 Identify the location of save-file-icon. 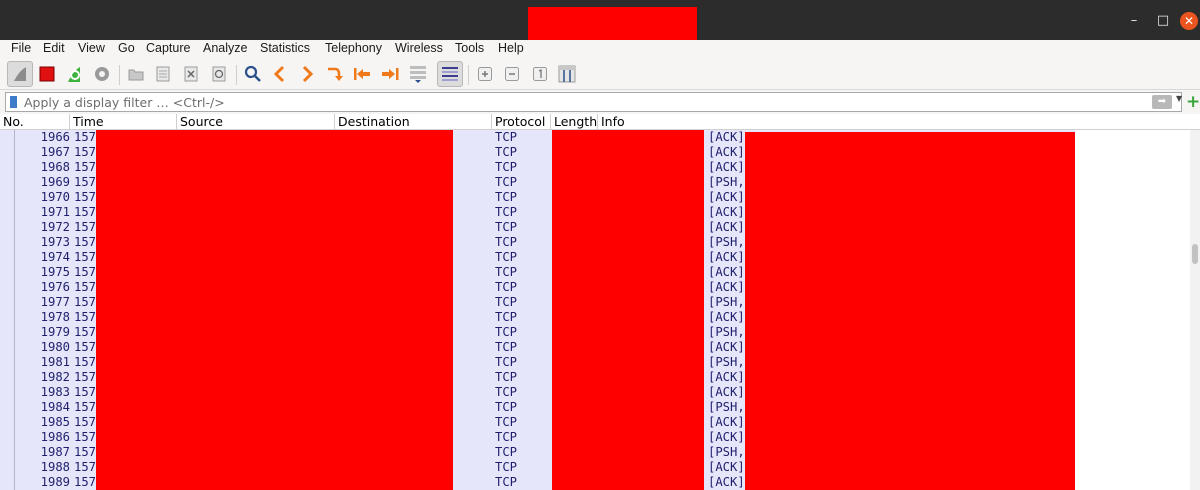
(163, 74).